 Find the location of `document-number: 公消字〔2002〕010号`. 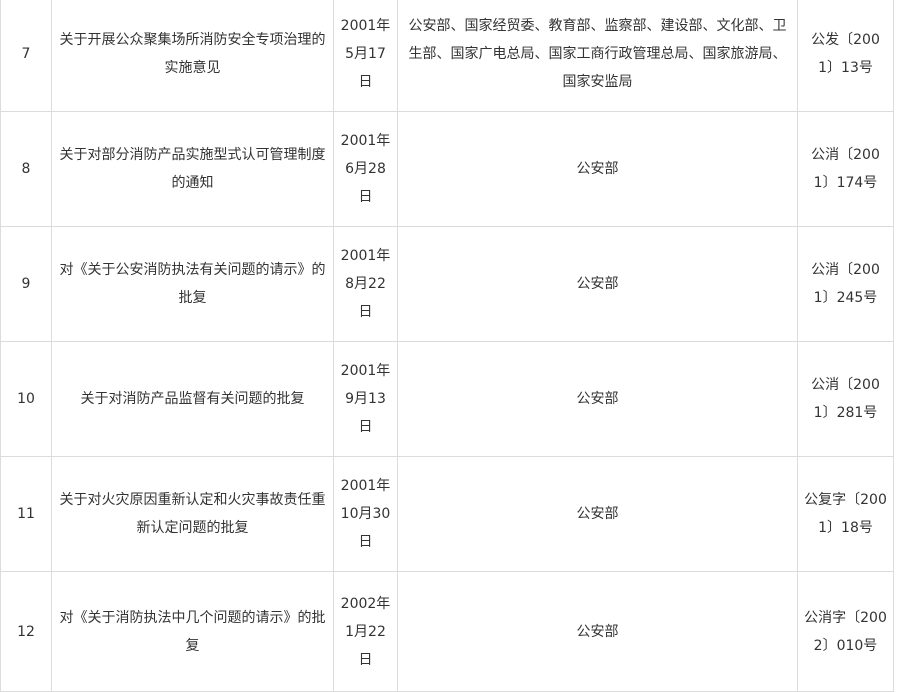

document-number: 公消字〔2002〕010号 is located at coordinates (845, 631).